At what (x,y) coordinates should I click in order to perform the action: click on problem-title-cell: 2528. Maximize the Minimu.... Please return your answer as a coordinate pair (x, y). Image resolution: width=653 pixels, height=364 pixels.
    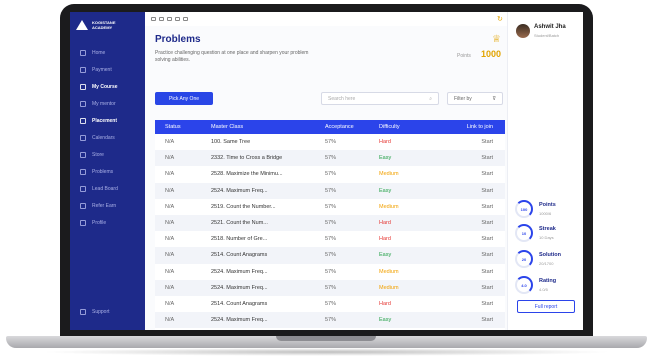
    Looking at the image, I should click on (259, 174).